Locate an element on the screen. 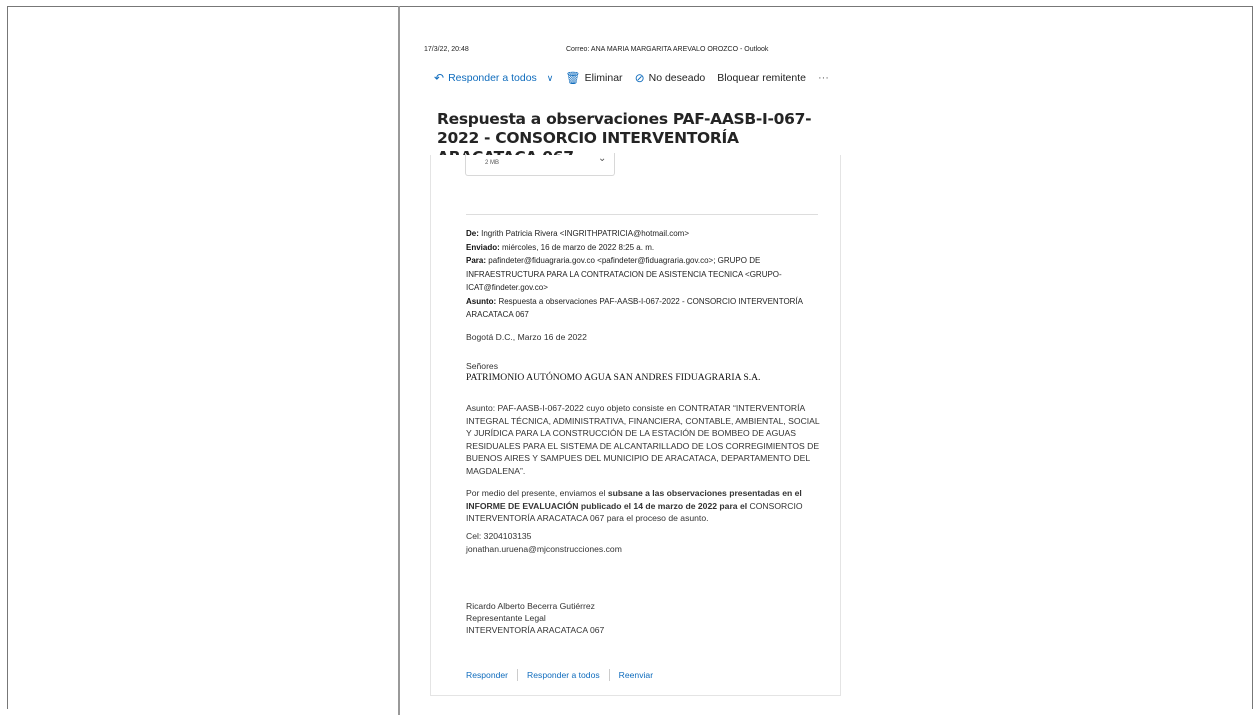 The image size is (1257, 715). forward-link: Reenviar is located at coordinates (636, 675).